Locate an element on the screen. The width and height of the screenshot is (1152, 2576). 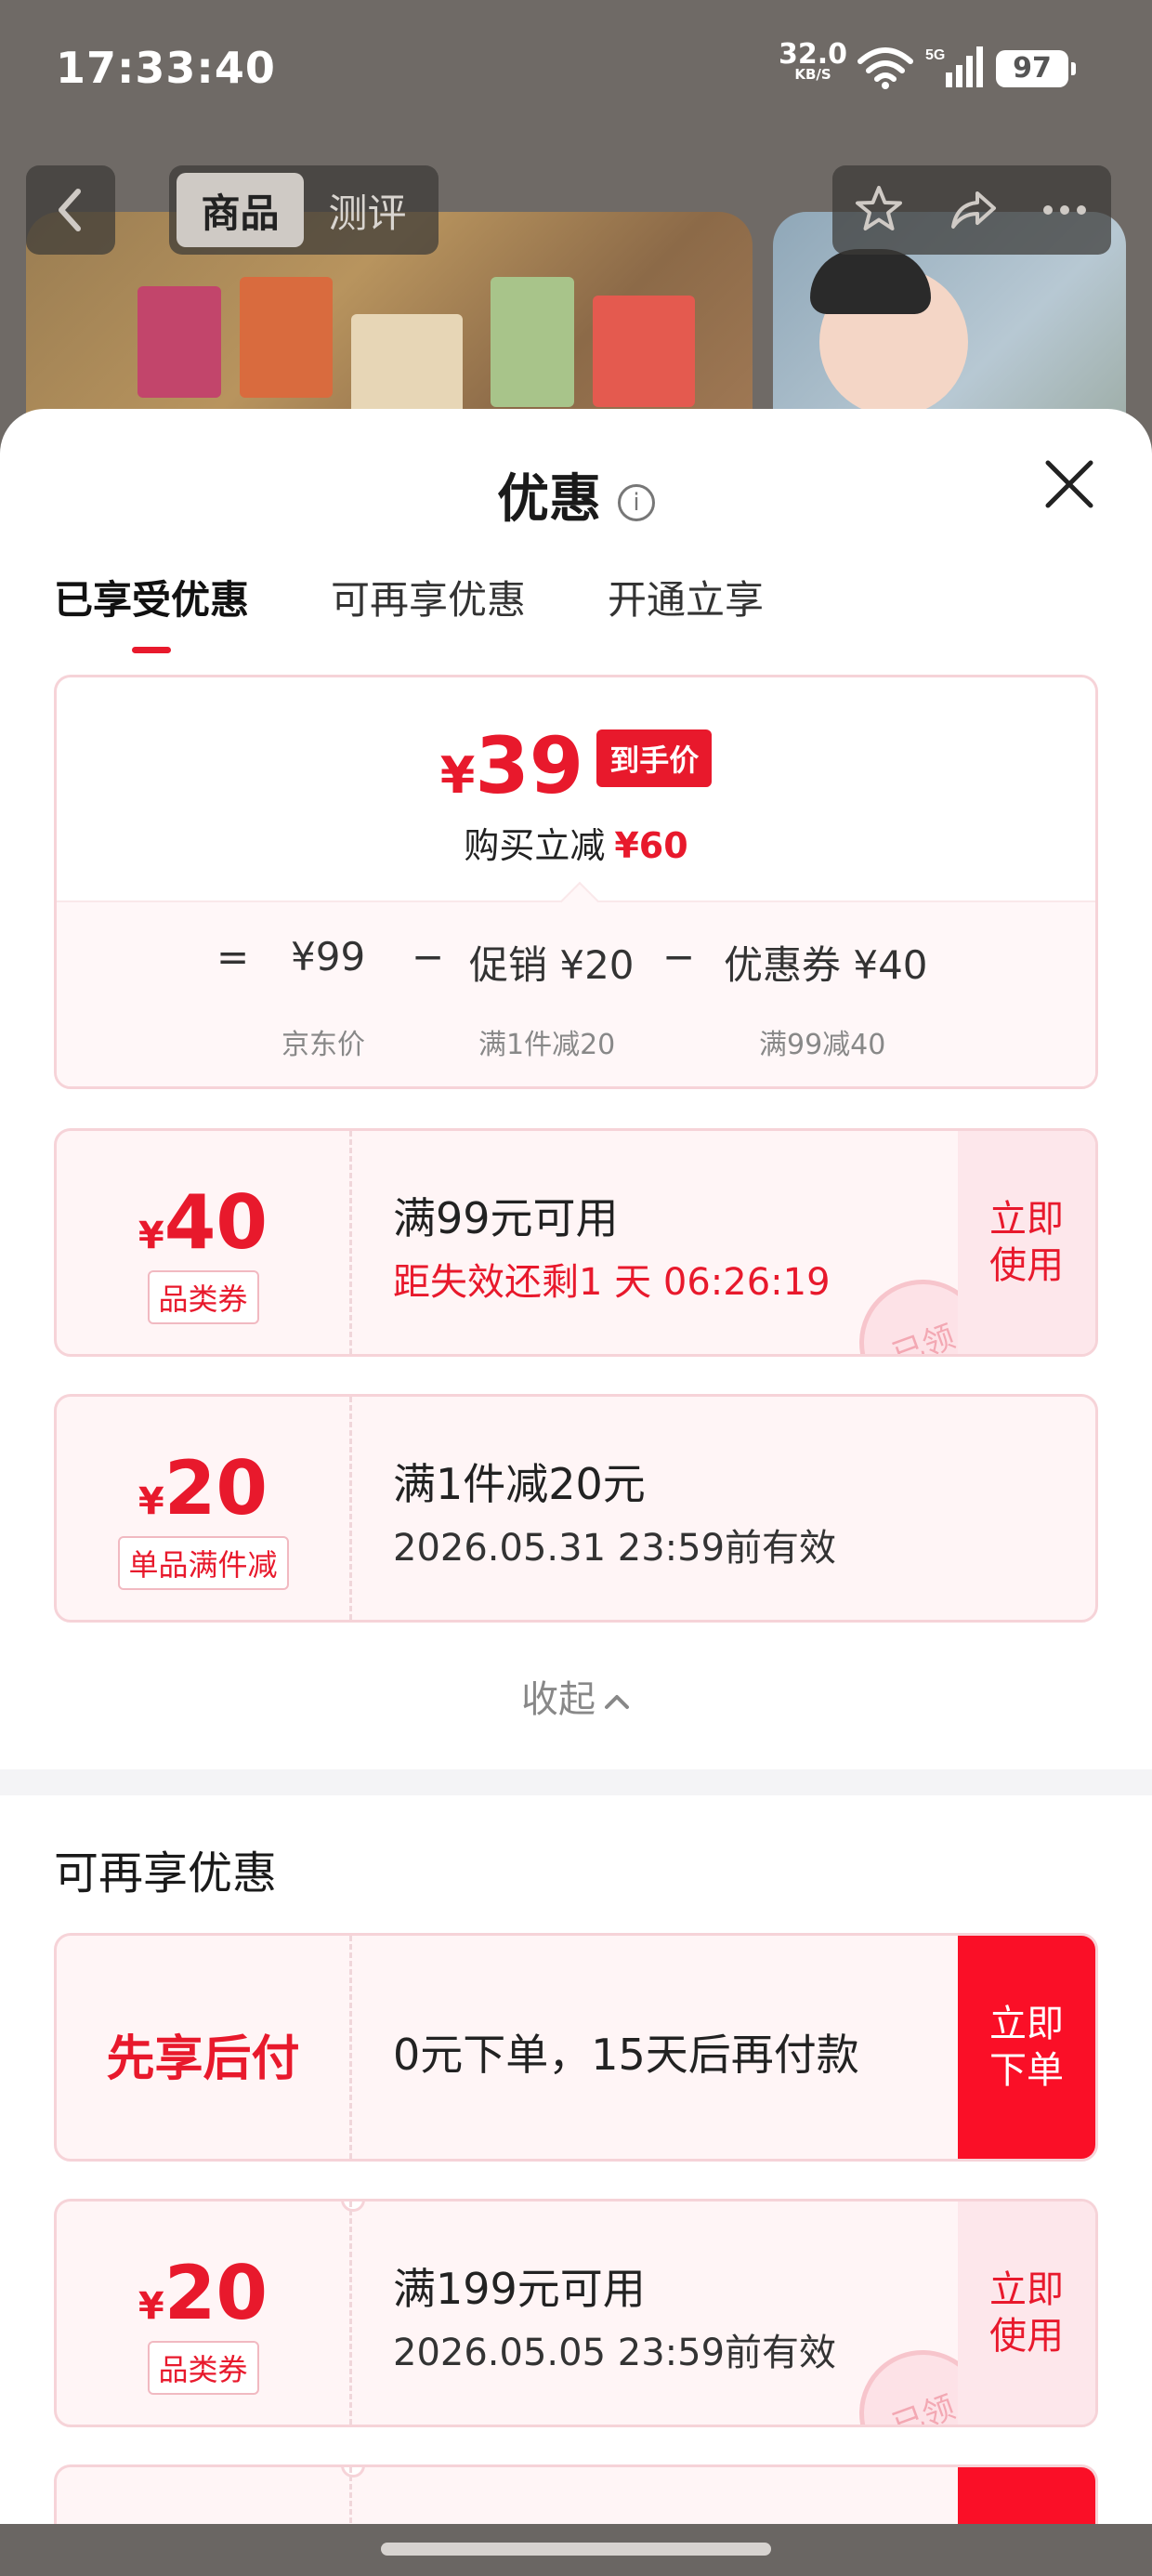
share-icon is located at coordinates (972, 210).